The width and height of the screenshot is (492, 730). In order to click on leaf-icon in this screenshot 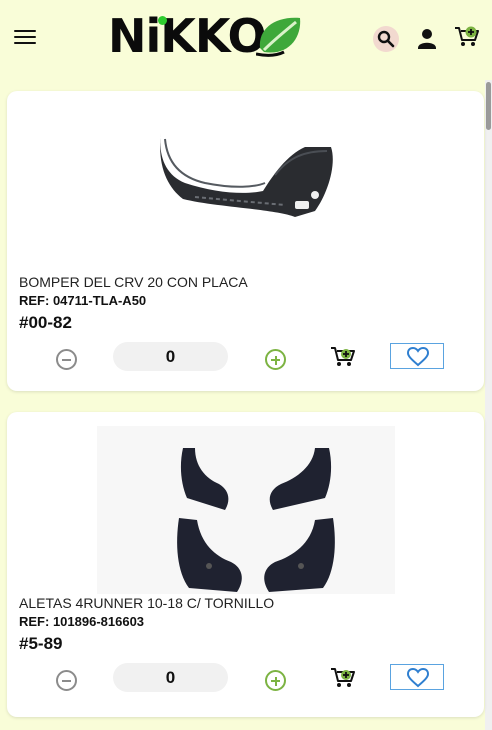, I will do `click(278, 37)`.